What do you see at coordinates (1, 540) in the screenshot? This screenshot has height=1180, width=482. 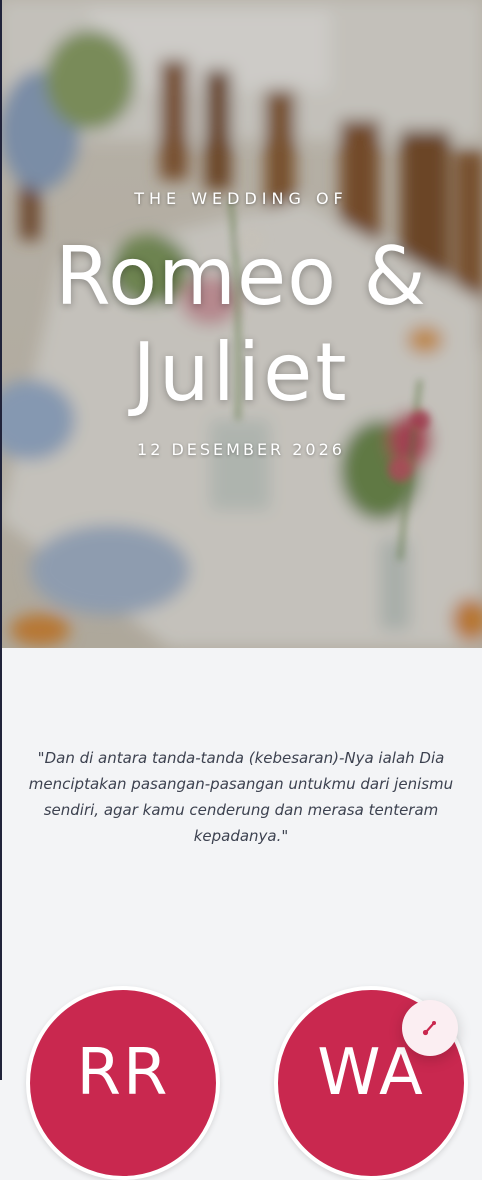 I see `left-edge-line` at bounding box center [1, 540].